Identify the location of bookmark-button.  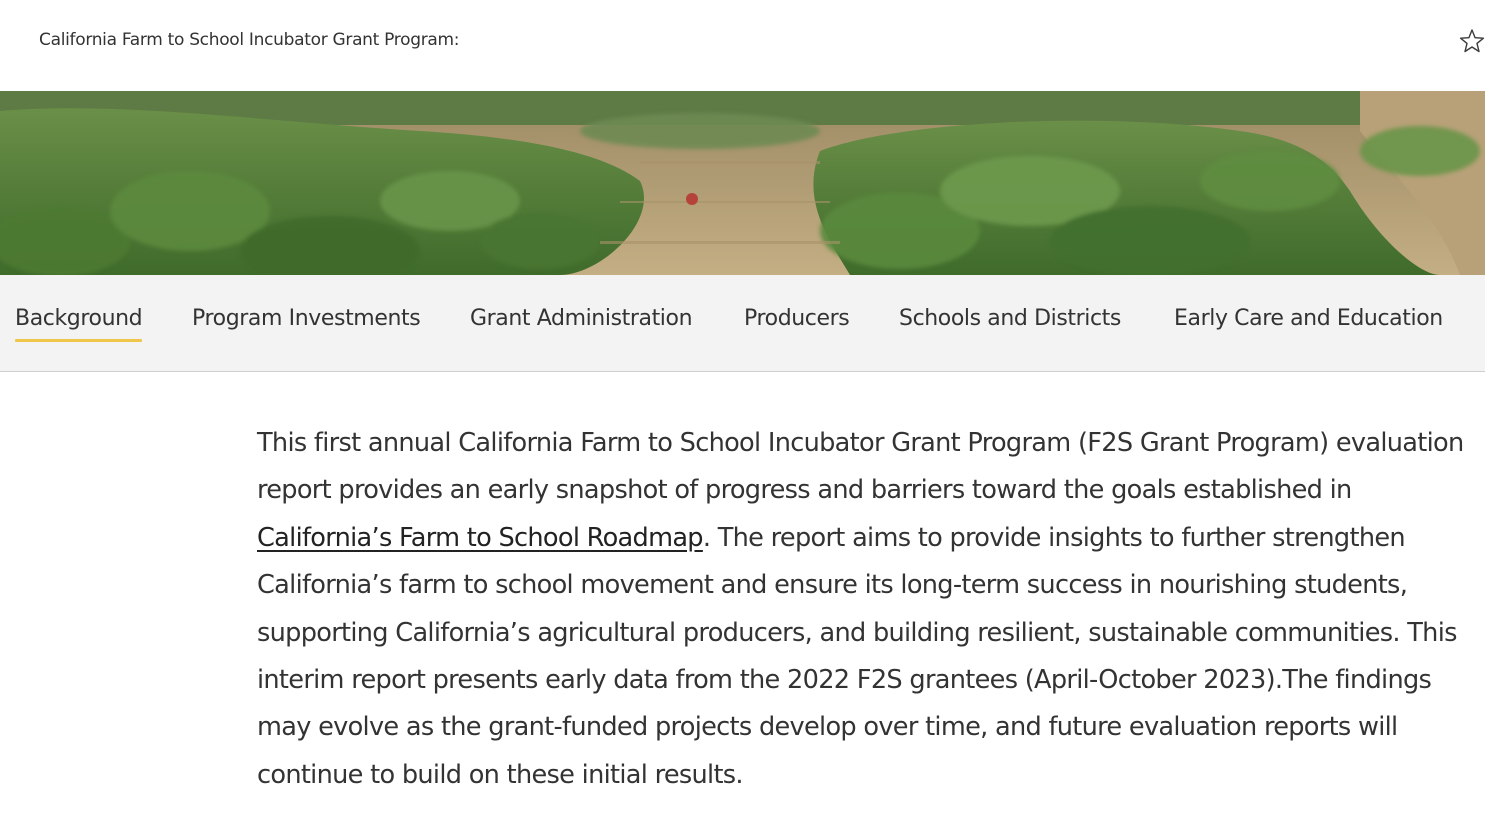
(1472, 41).